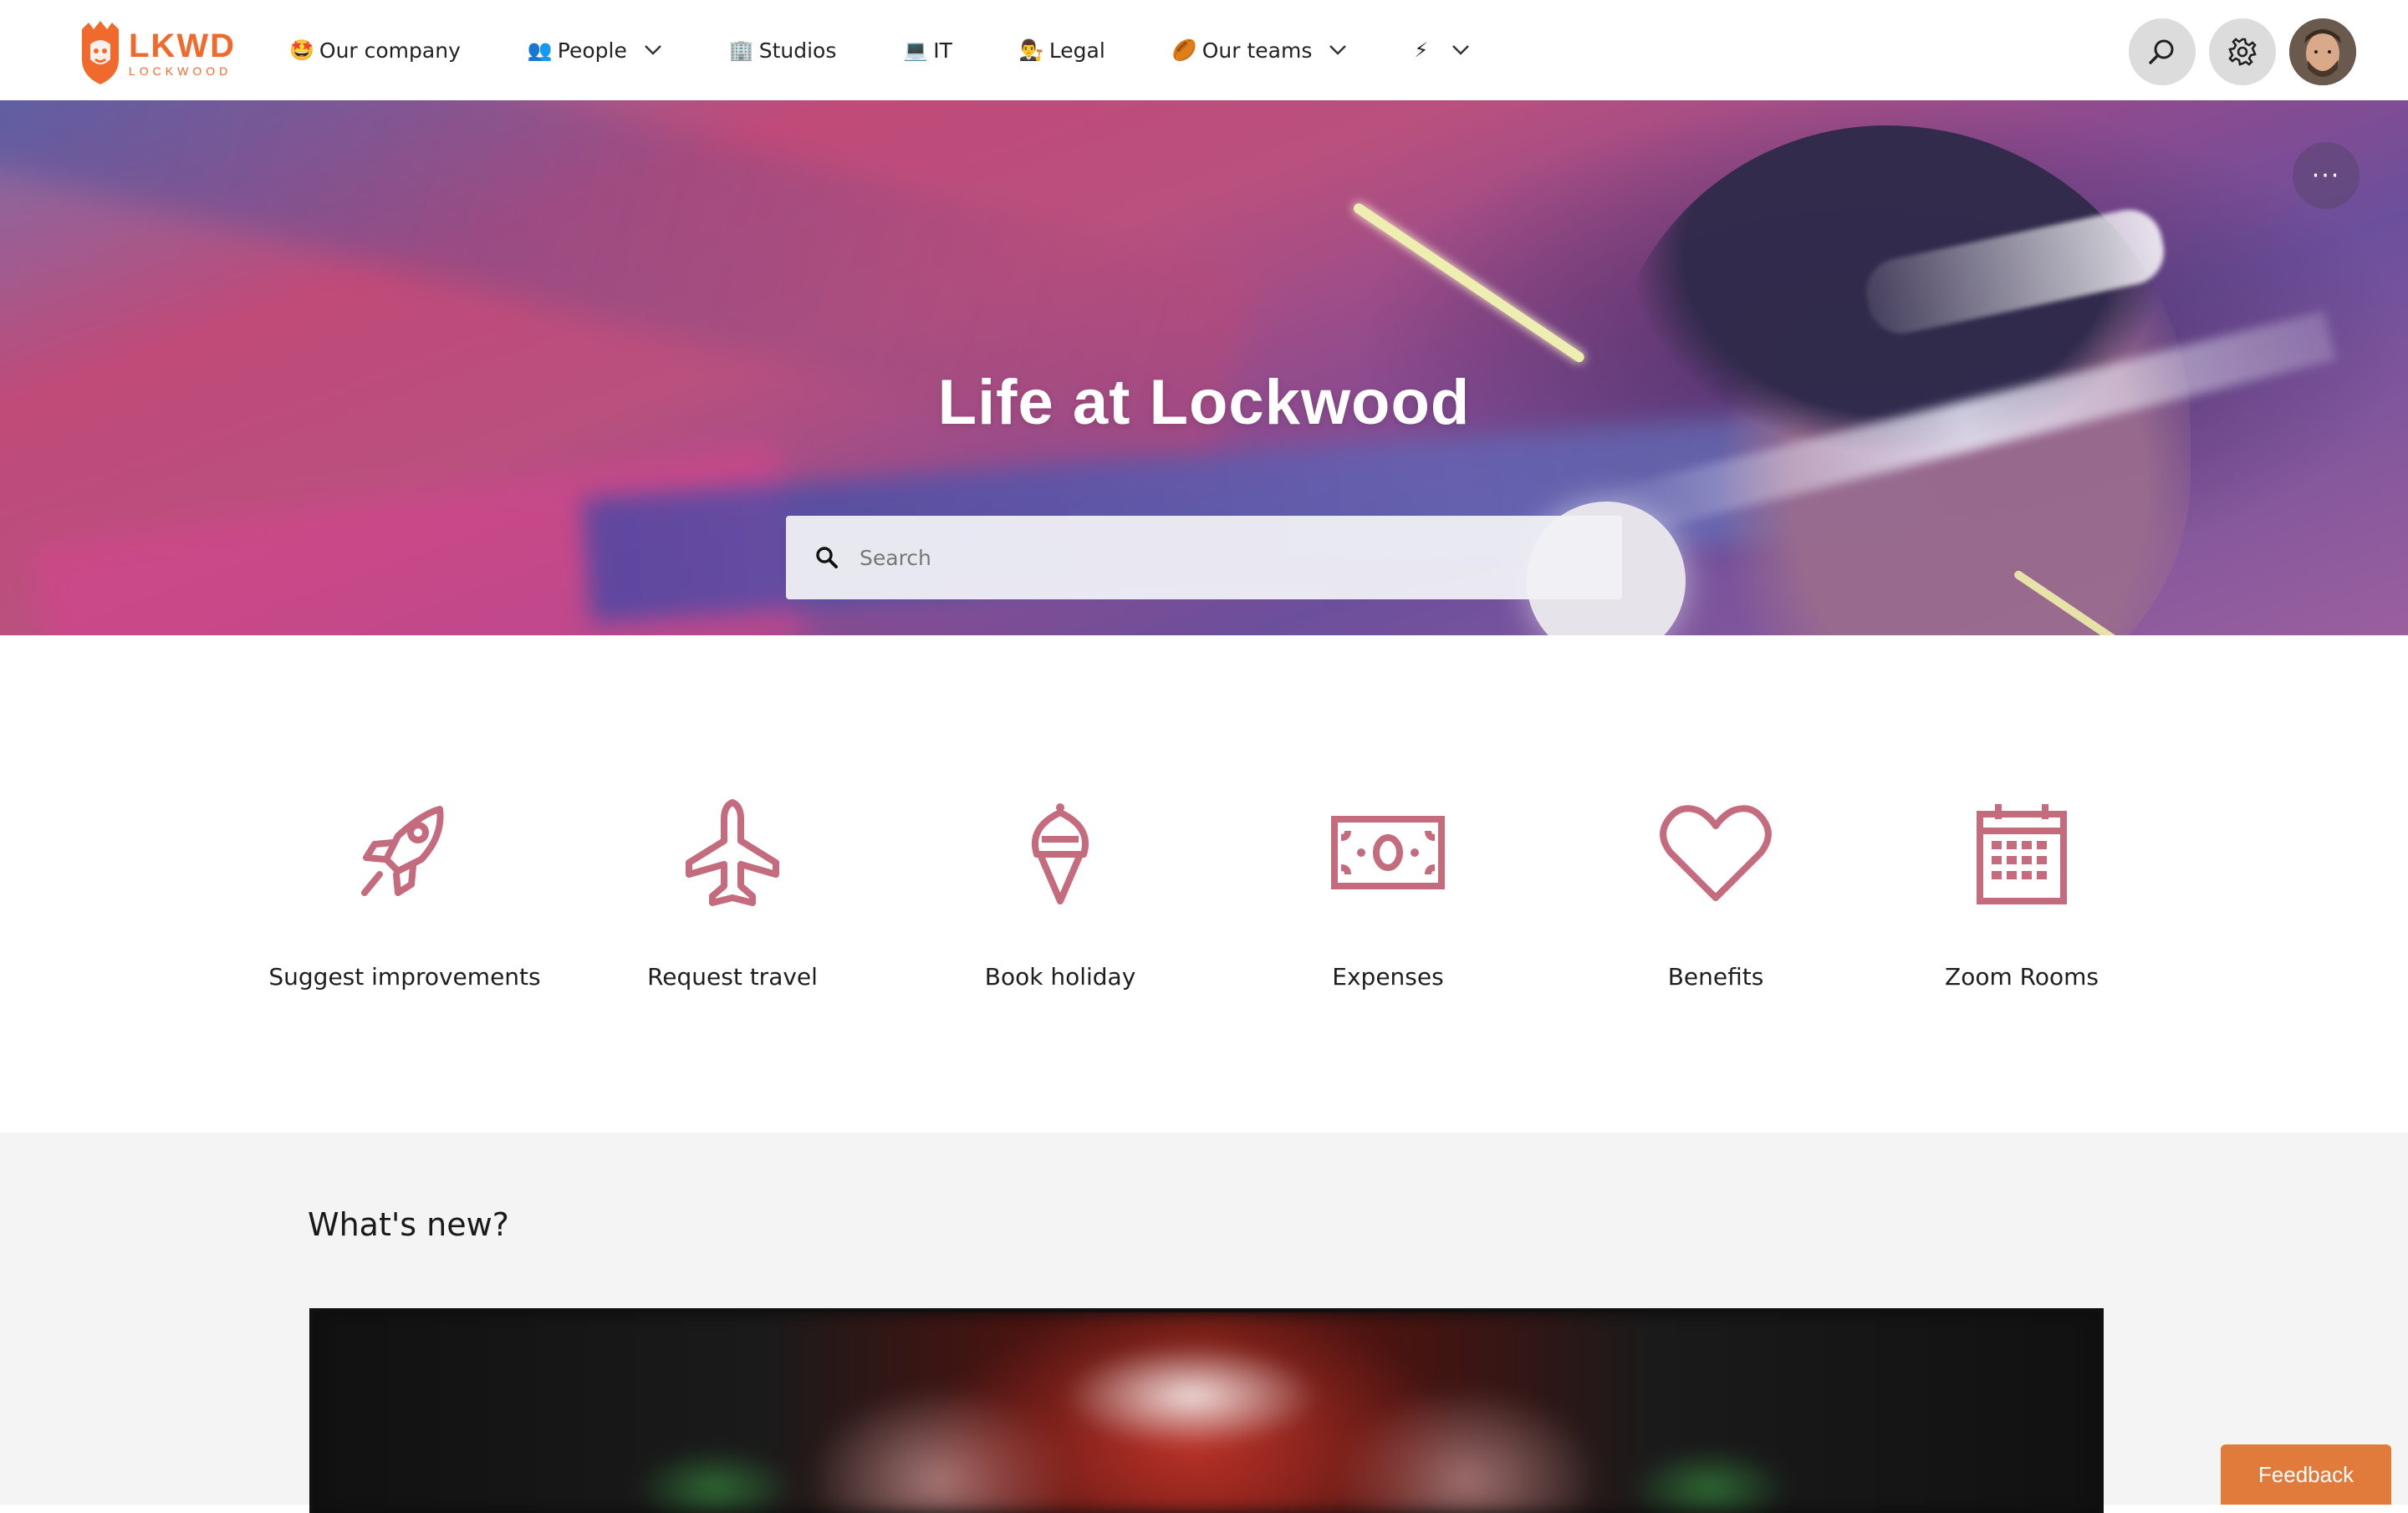 The image size is (2408, 1513). Describe the element at coordinates (1257, 50) in the screenshot. I see `nav-item-label: Our teams` at that location.